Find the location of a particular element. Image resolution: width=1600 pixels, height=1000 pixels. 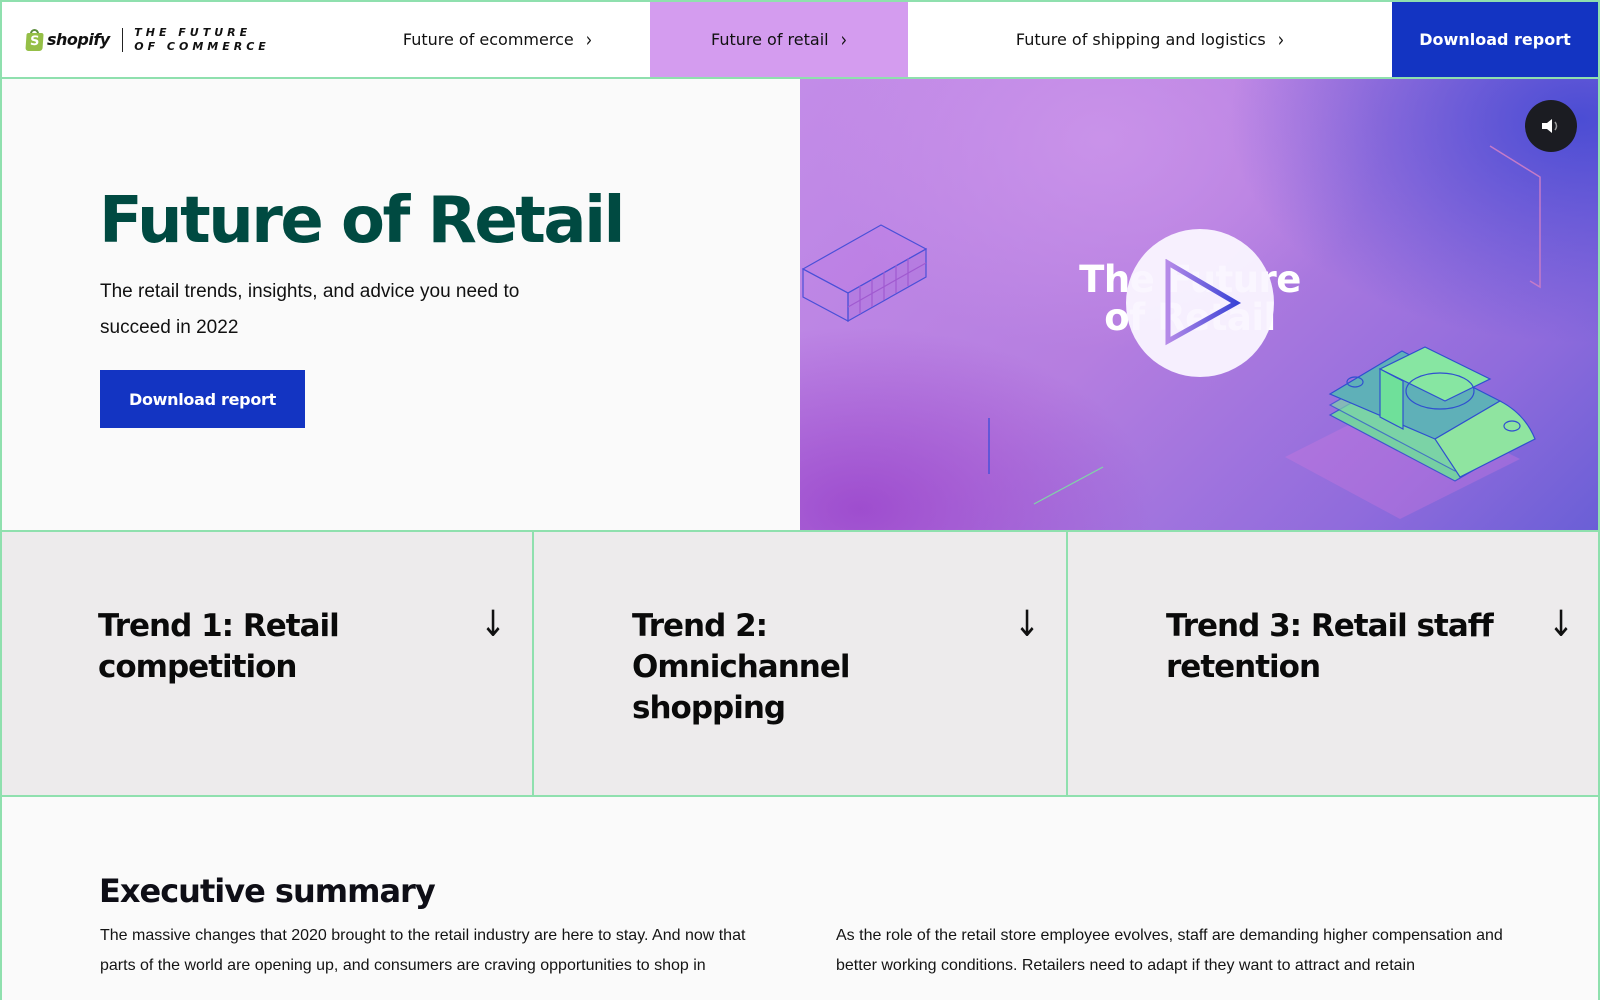

logo: shopify THE FUTURE OF COMMERCE is located at coordinates (172, 39).